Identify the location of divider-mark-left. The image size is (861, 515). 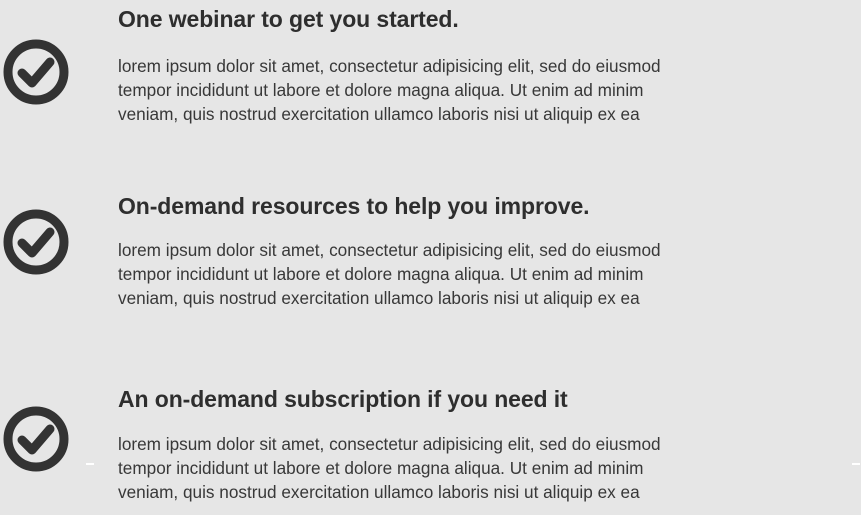
(90, 464).